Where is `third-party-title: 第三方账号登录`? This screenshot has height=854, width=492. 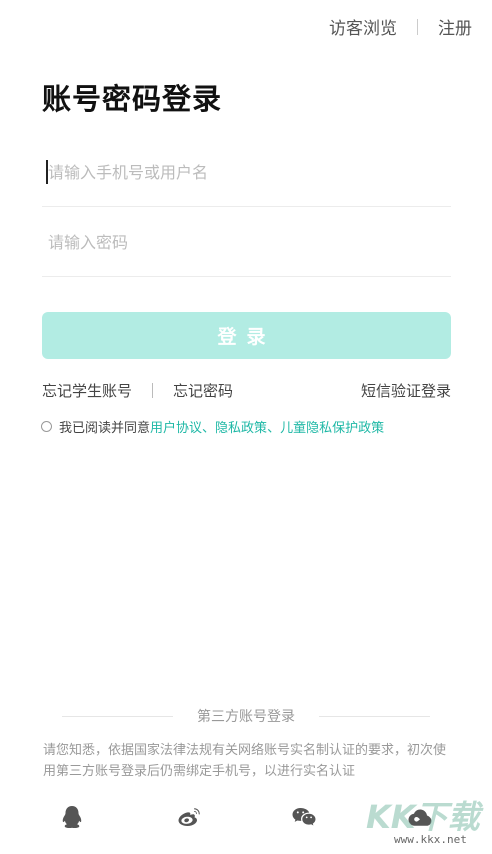 third-party-title: 第三方账号登录 is located at coordinates (246, 717).